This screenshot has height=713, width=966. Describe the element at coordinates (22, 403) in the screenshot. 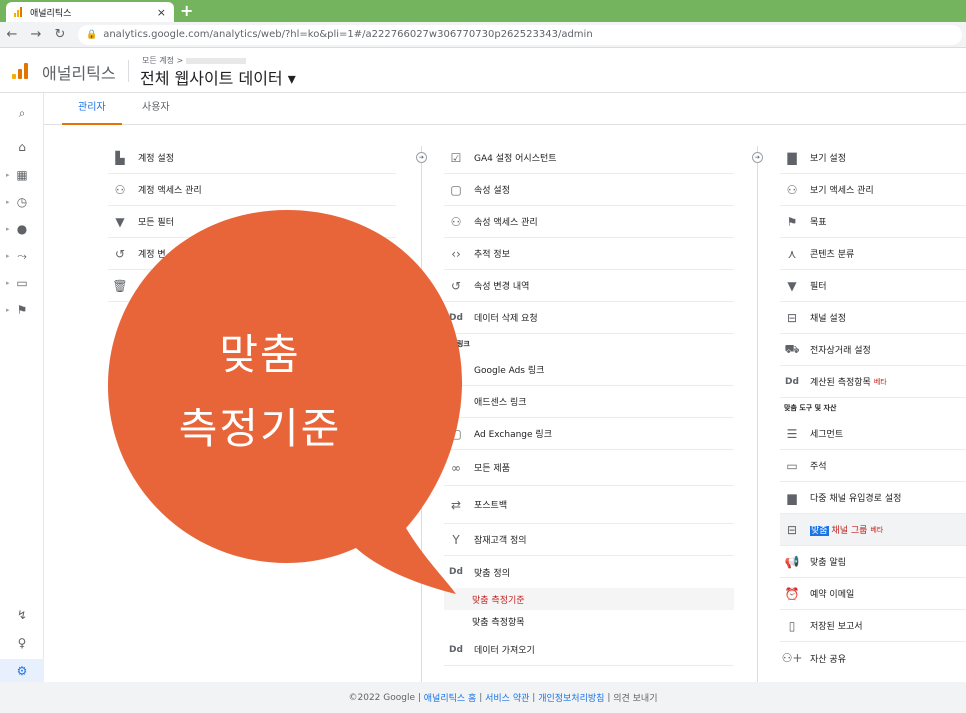

I see `left-nav-rail: ⌕ ⌂ ▸▦ ▸◷ ▸● ▸⤳ ▸▭ ▸⚑ ↯ ♀ ⚙ ›` at that location.